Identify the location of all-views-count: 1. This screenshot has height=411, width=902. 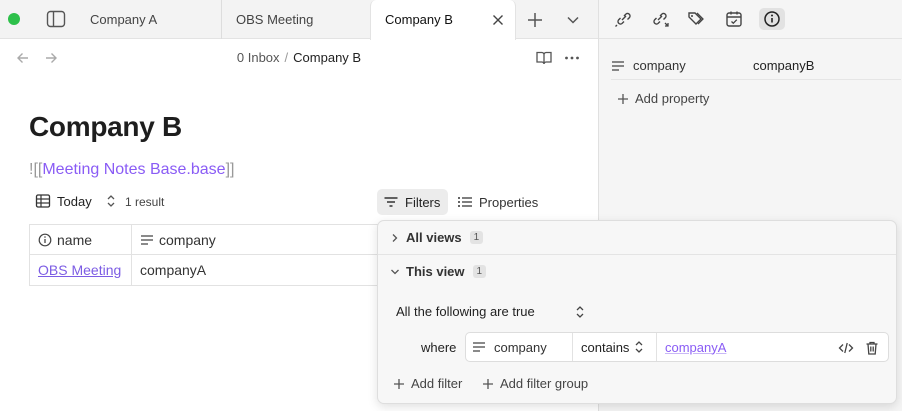
(476, 237).